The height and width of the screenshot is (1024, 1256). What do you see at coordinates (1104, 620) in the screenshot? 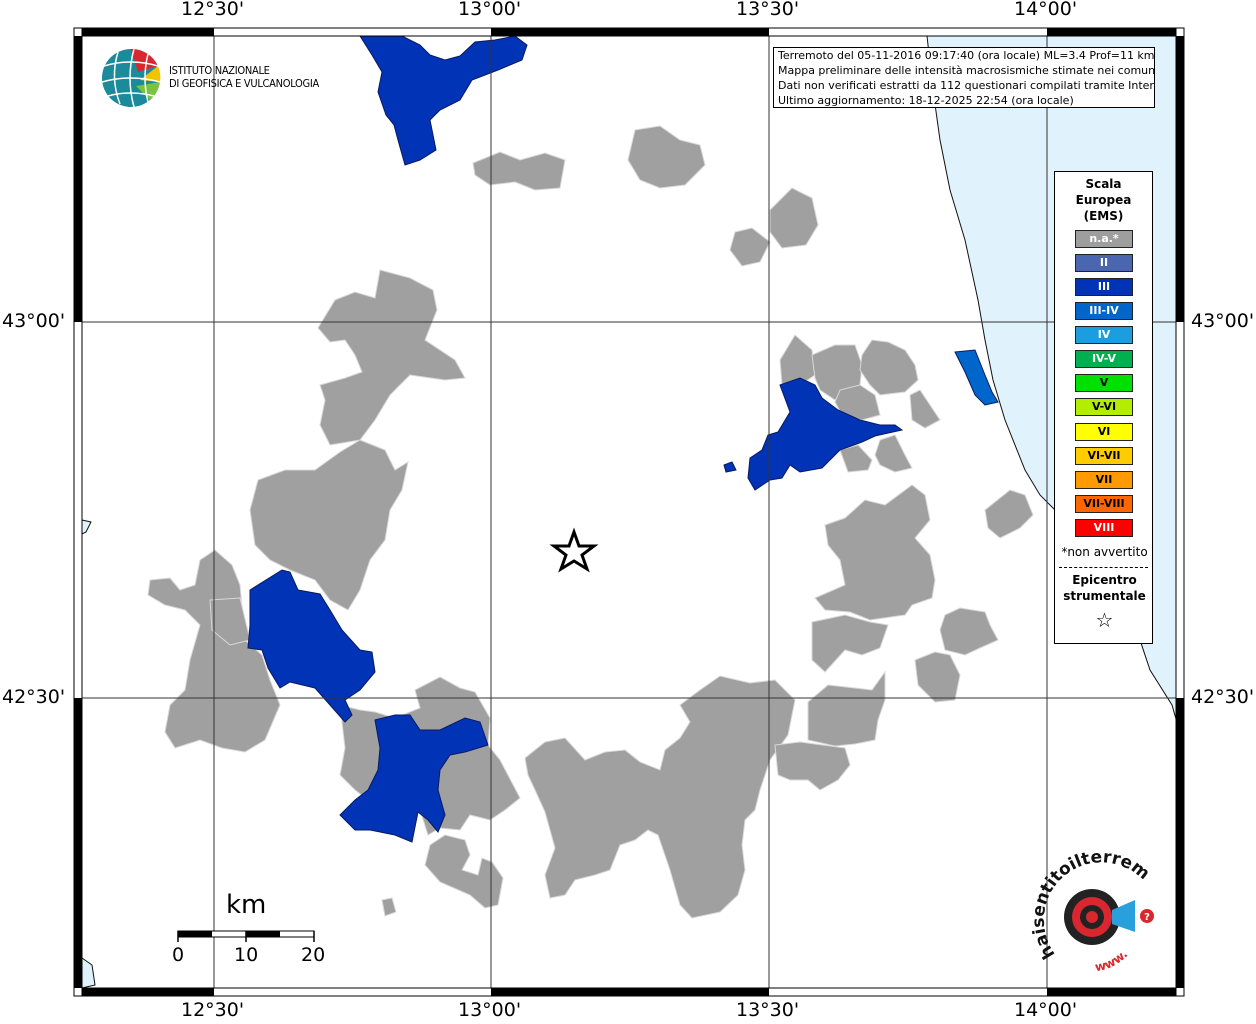
I see `legend-epicenter-star-icon: ☆` at bounding box center [1104, 620].